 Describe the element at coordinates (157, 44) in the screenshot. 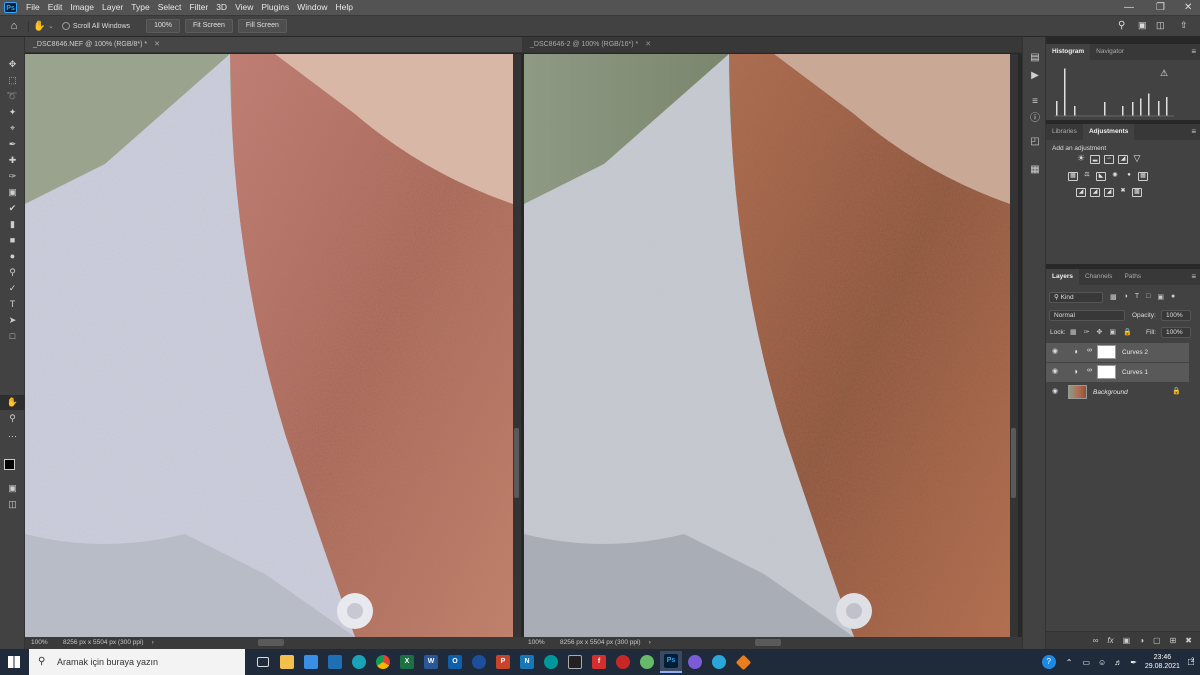

I see `close-tab-icon: ✕` at that location.